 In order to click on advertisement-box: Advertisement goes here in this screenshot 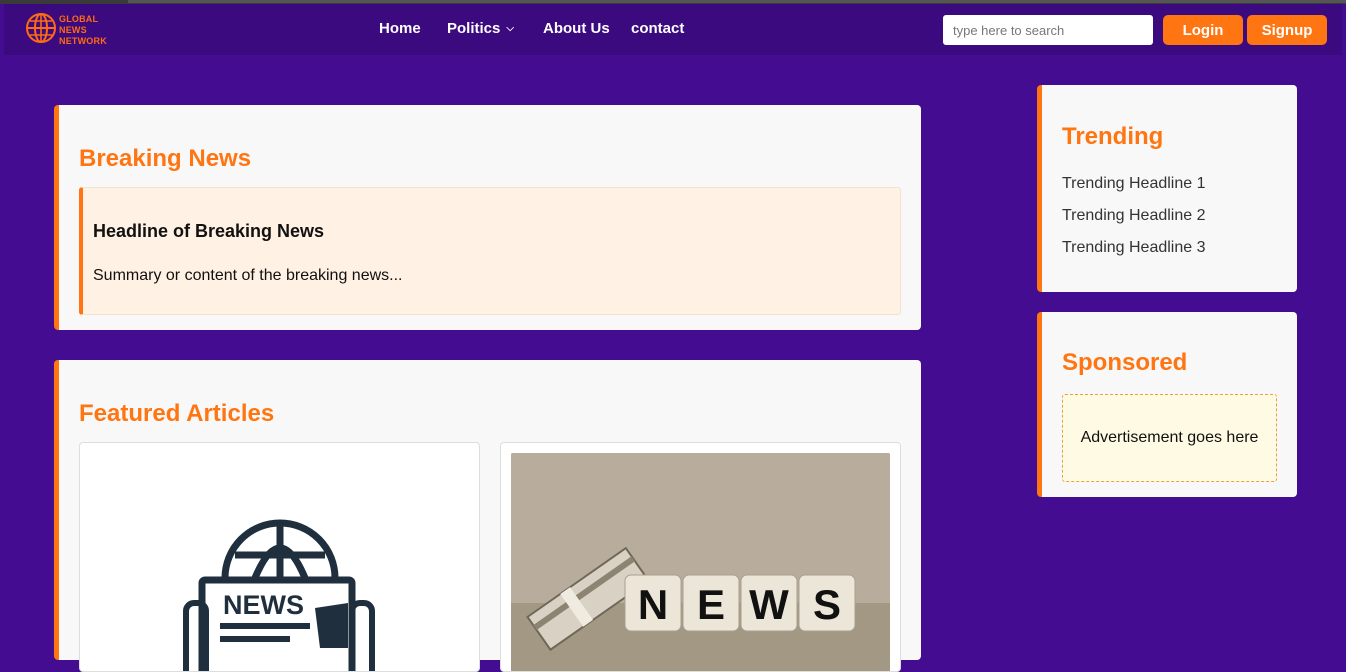, I will do `click(1169, 438)`.